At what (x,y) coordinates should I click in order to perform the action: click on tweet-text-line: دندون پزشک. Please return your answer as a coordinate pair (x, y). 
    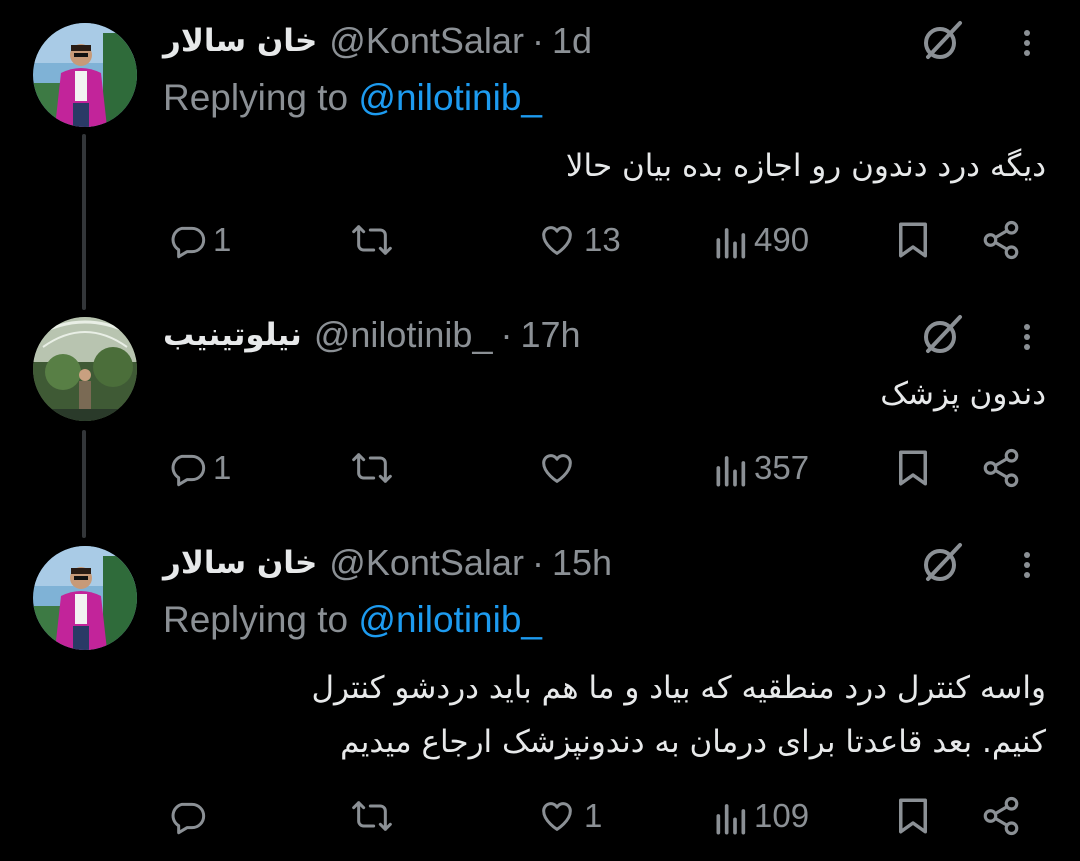
    Looking at the image, I should click on (963, 394).